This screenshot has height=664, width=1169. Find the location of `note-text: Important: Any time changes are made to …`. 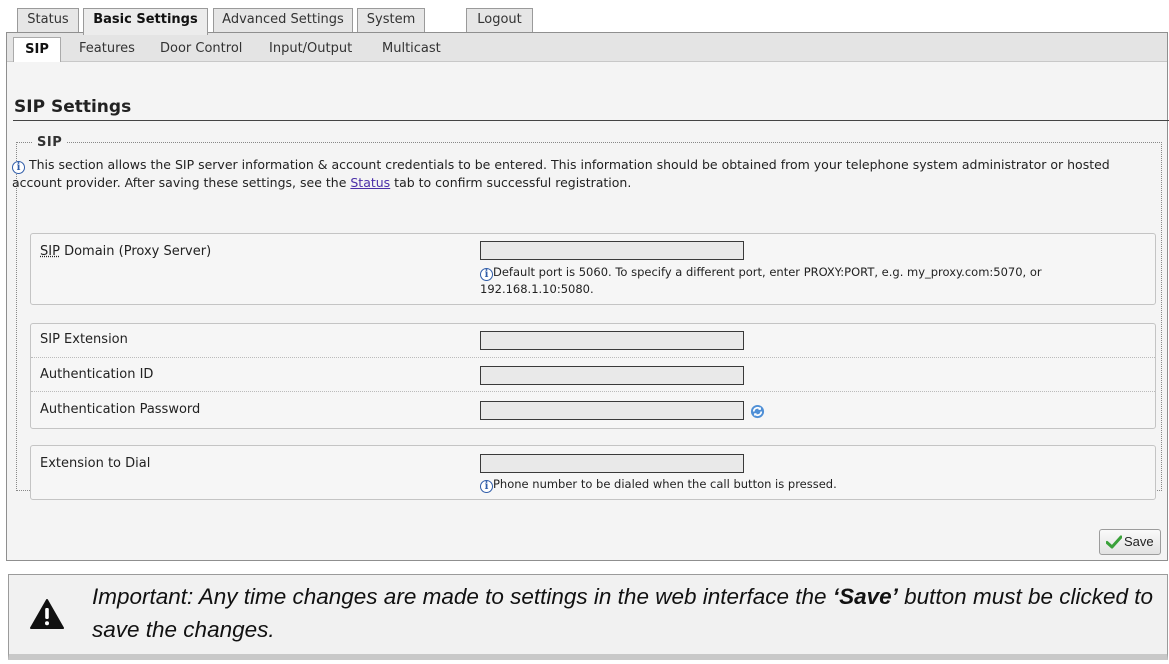

note-text: Important: Any time changes are made to … is located at coordinates (627, 613).